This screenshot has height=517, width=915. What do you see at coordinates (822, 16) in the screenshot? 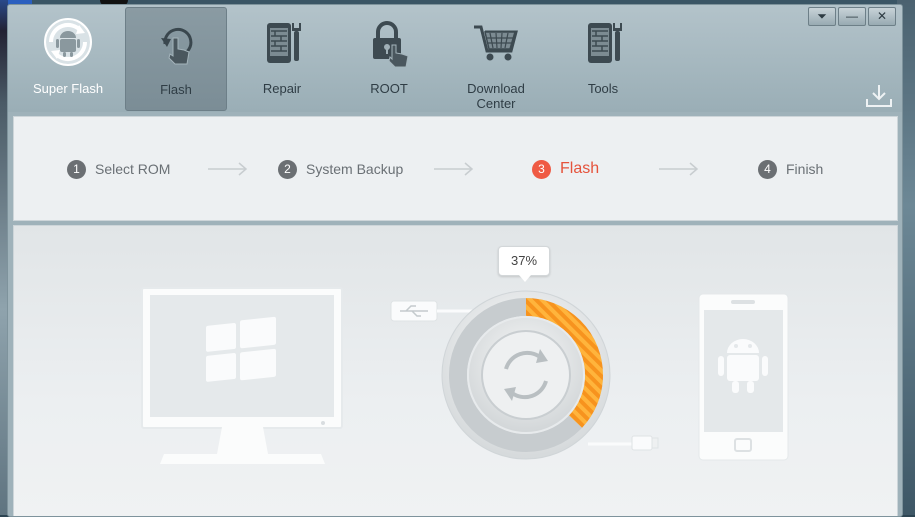
I see `menu-dropdown-button: ⏷` at bounding box center [822, 16].